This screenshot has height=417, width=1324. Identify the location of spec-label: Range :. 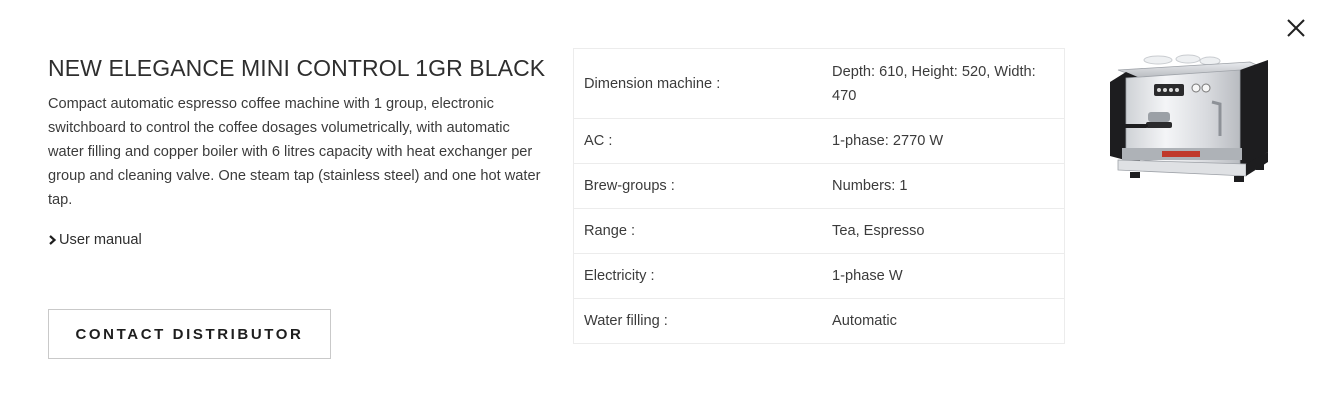
(698, 231).